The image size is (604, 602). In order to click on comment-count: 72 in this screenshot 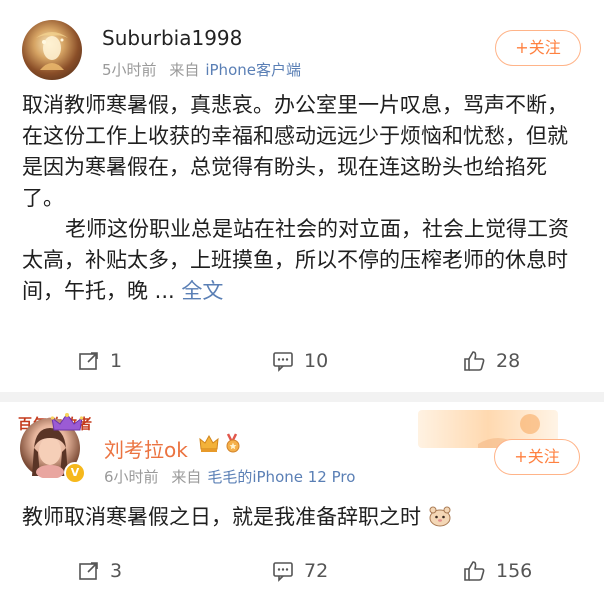, I will do `click(316, 571)`.